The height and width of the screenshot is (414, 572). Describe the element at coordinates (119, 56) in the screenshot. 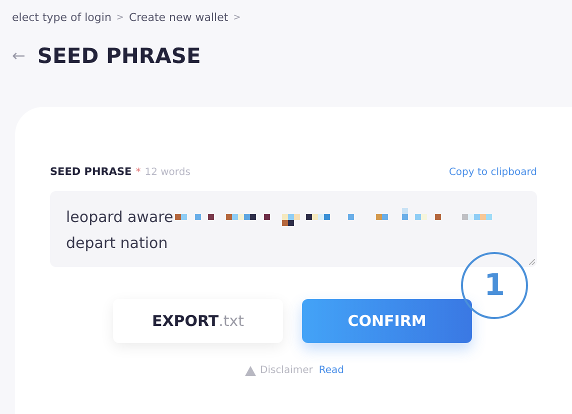

I see `page-title: SEED PHRASE` at that location.